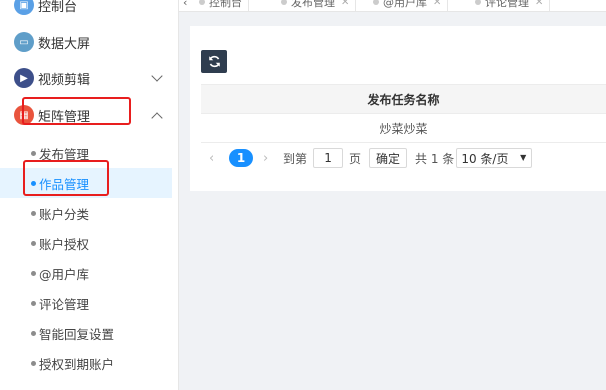  I want to click on sidebar-item-dashboard: ▣ 控制台, so click(89, 12).